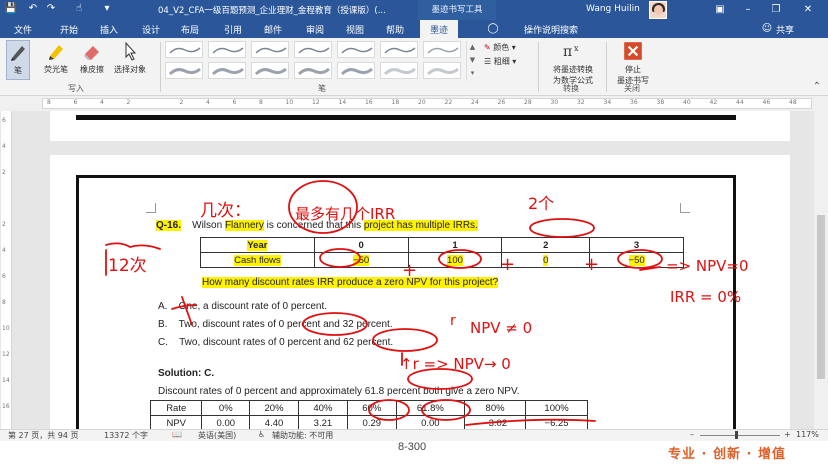 Image resolution: width=828 pixels, height=465 pixels. What do you see at coordinates (130, 69) in the screenshot?
I see `select-objects-label: 选择对象` at bounding box center [130, 69].